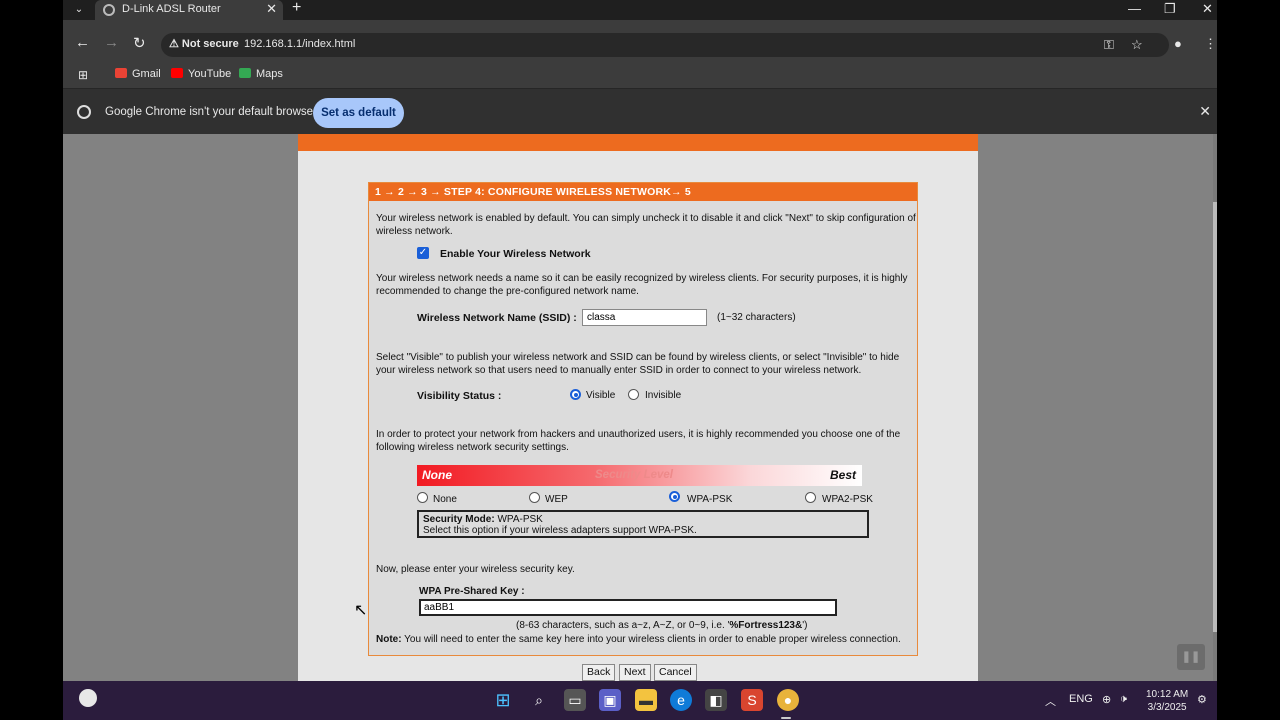 The image size is (1280, 720). I want to click on bookmark-label: YouTube, so click(210, 74).